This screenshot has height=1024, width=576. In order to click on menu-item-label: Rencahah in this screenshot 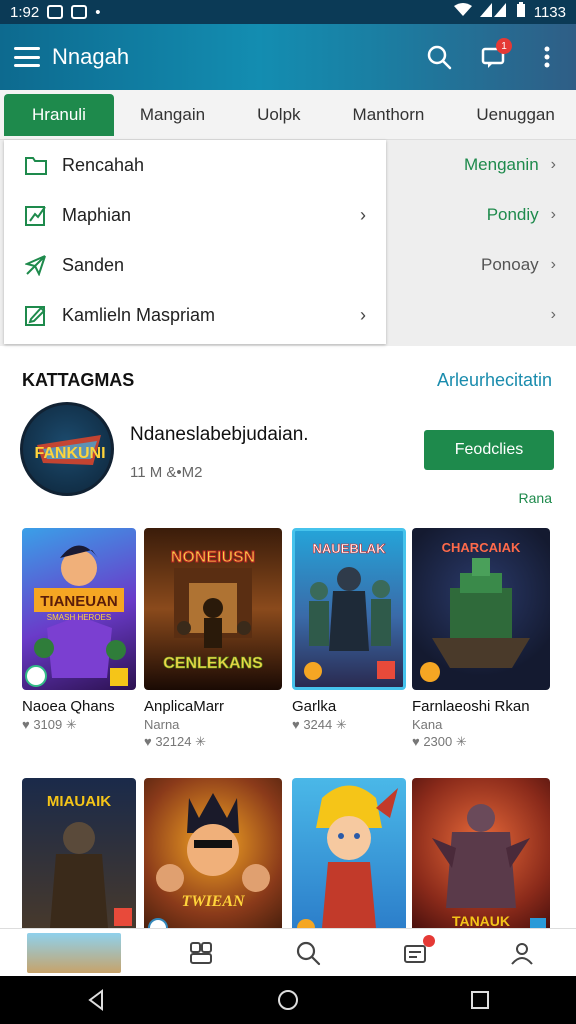, I will do `click(103, 164)`.